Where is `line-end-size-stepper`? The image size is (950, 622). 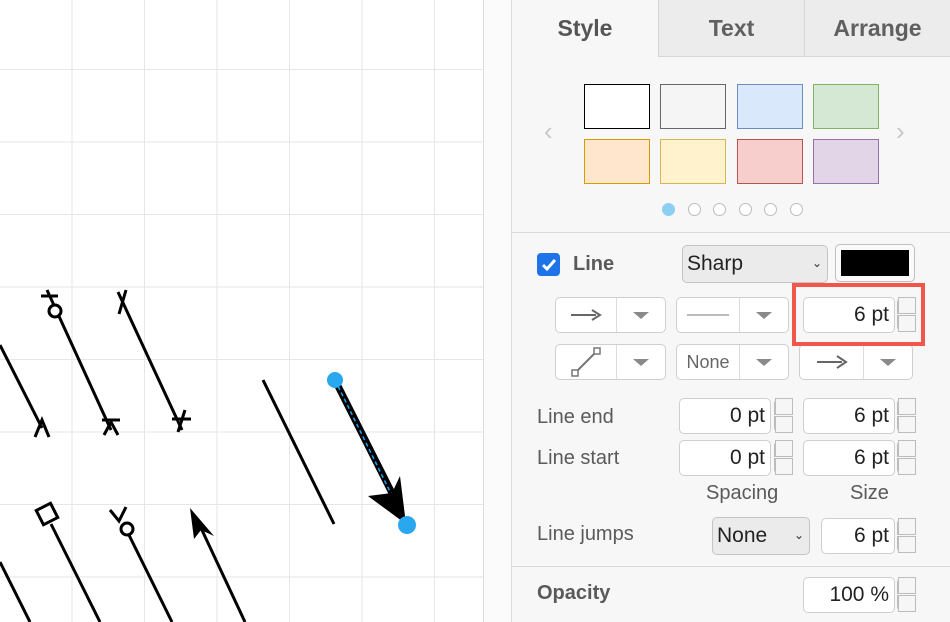 line-end-size-stepper is located at coordinates (906, 416).